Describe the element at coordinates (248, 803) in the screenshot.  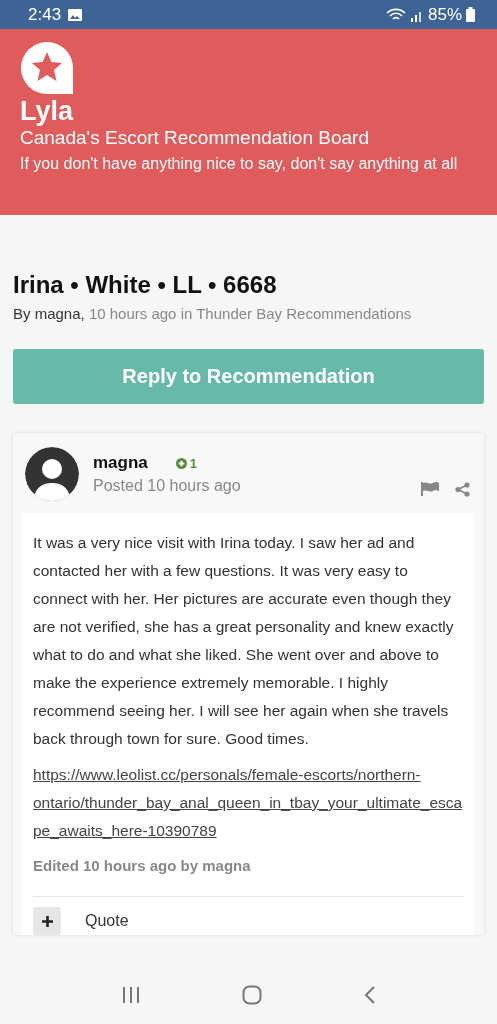
I see `post-link: https://www.leolist.cc/personals/female-escorts/northern-ontario/thunder_bay_anal_queen_in_tbay_your_ultimate_escape_awaits_here-10390789` at that location.